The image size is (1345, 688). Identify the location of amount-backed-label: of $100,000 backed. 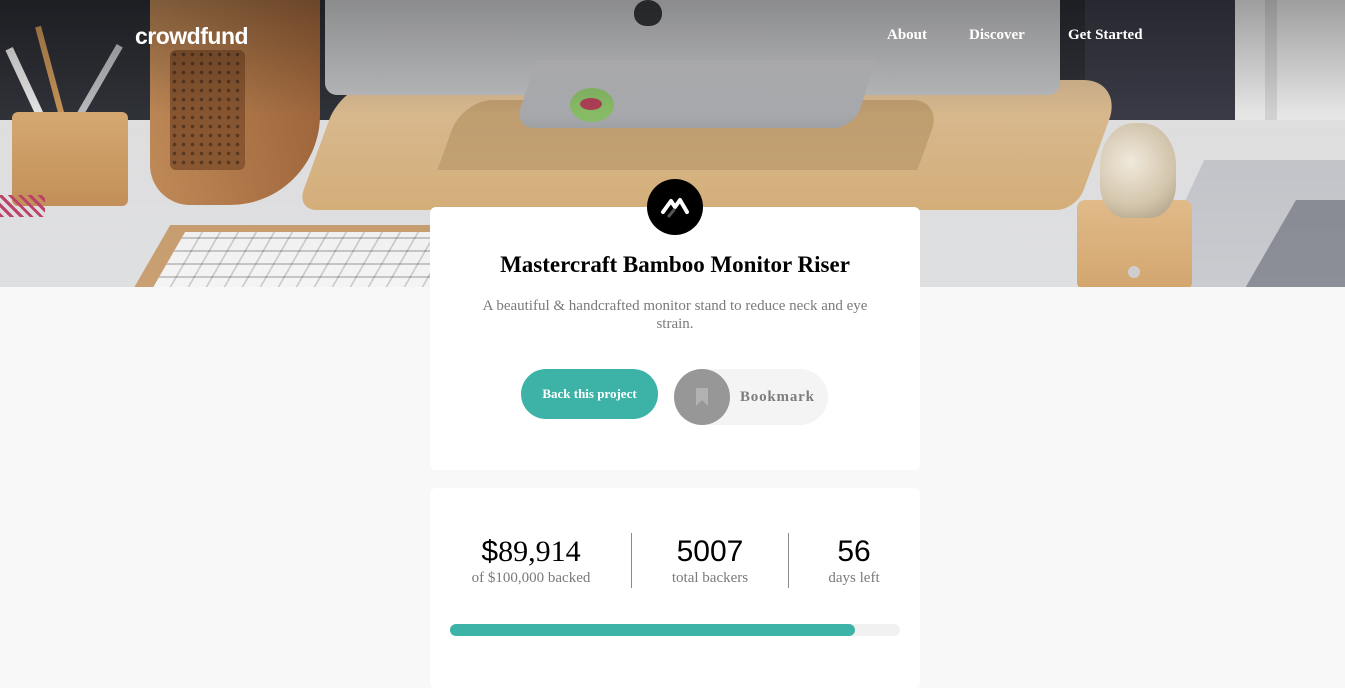
(531, 578).